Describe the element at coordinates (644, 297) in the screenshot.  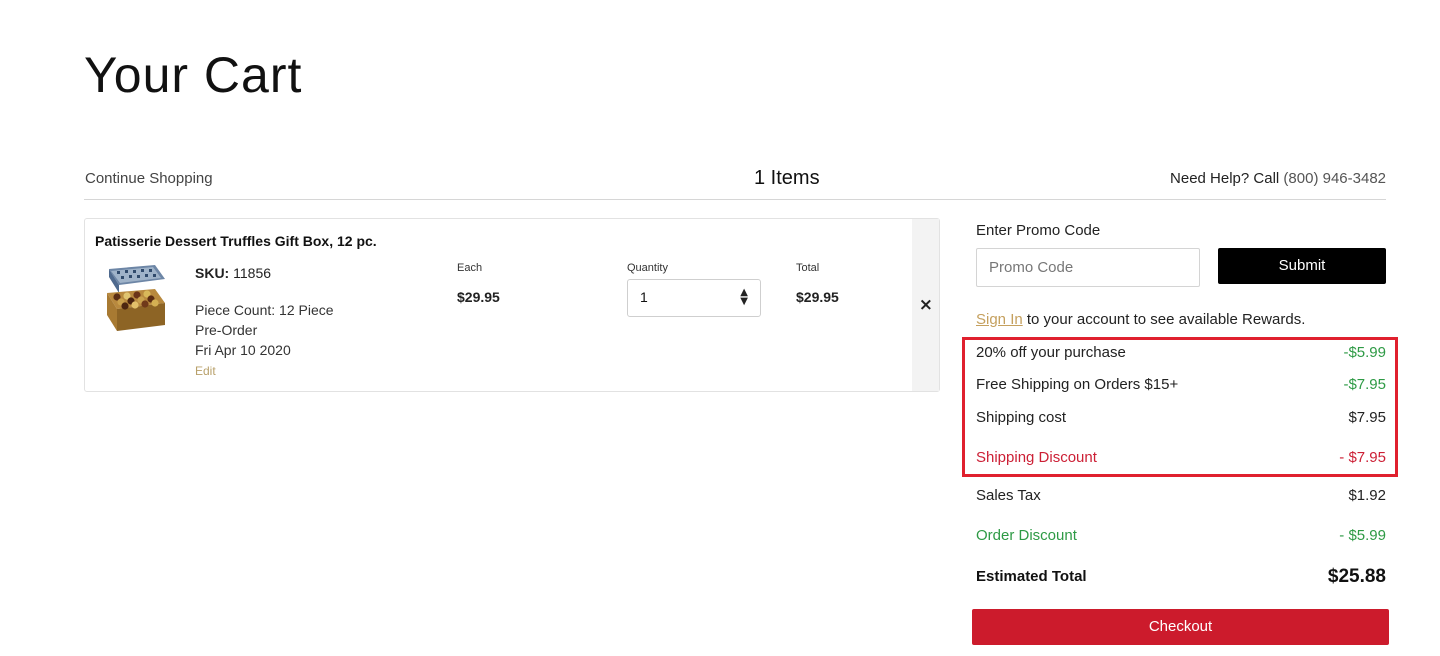
I see `quantity-value: 1` at that location.